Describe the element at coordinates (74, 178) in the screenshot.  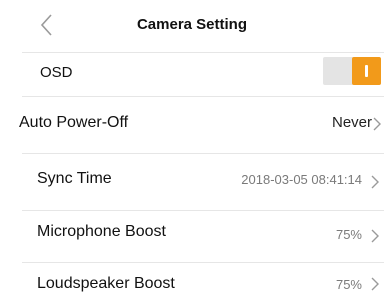
I see `sync-time-label: Sync Time` at that location.